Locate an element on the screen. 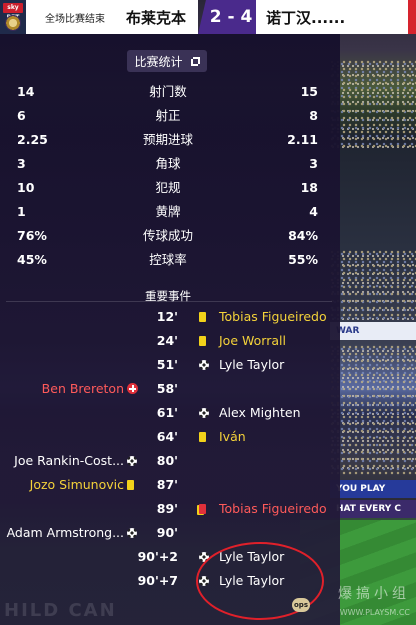 Image resolution: width=416 pixels, height=625 pixels. stat-row: 3 角球 3 is located at coordinates (170, 164).